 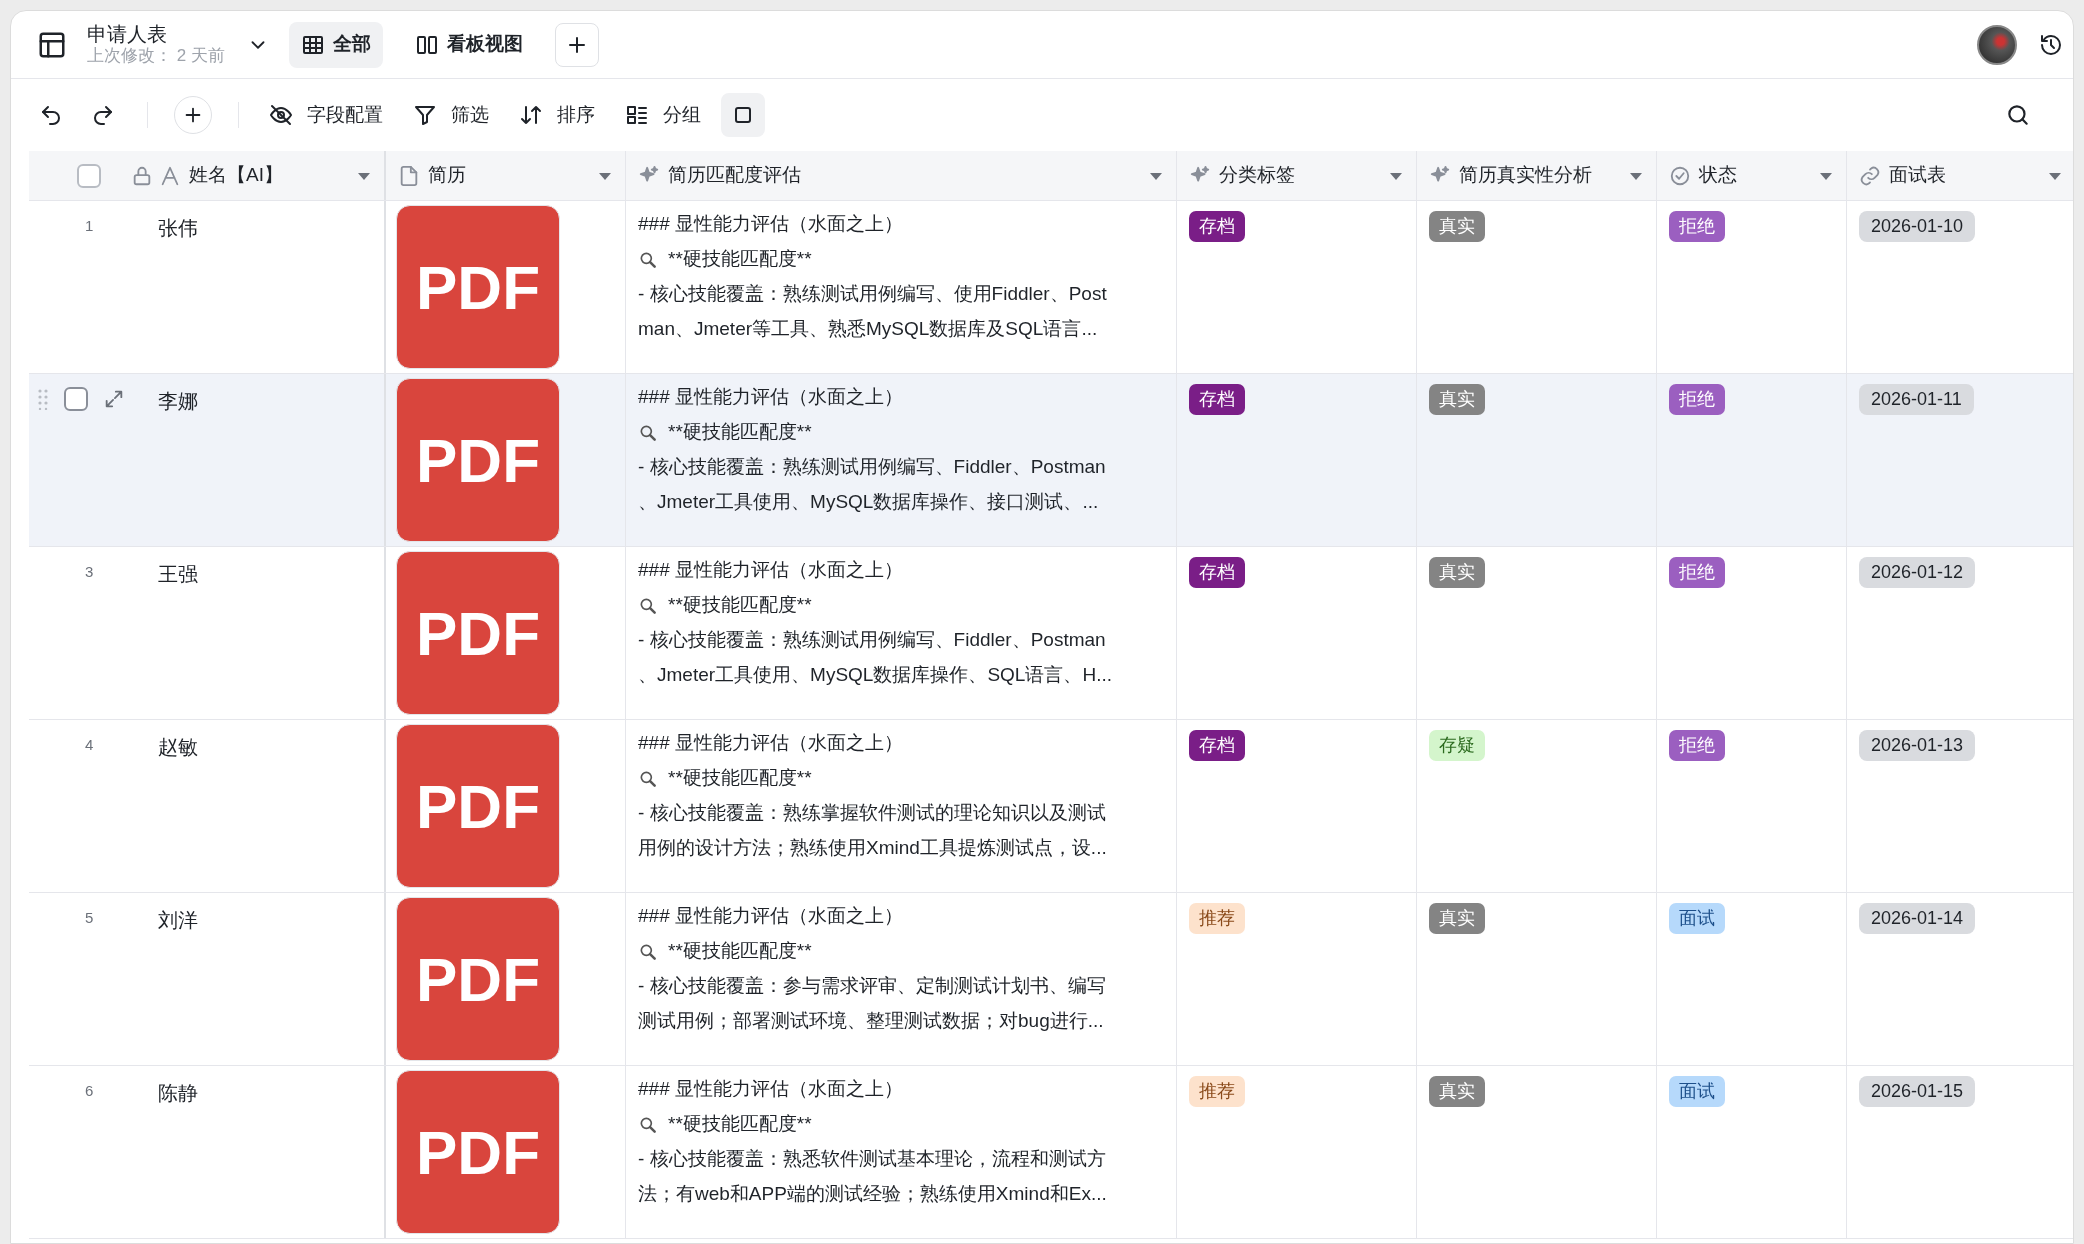 I want to click on check-circle-icon, so click(x=1680, y=175).